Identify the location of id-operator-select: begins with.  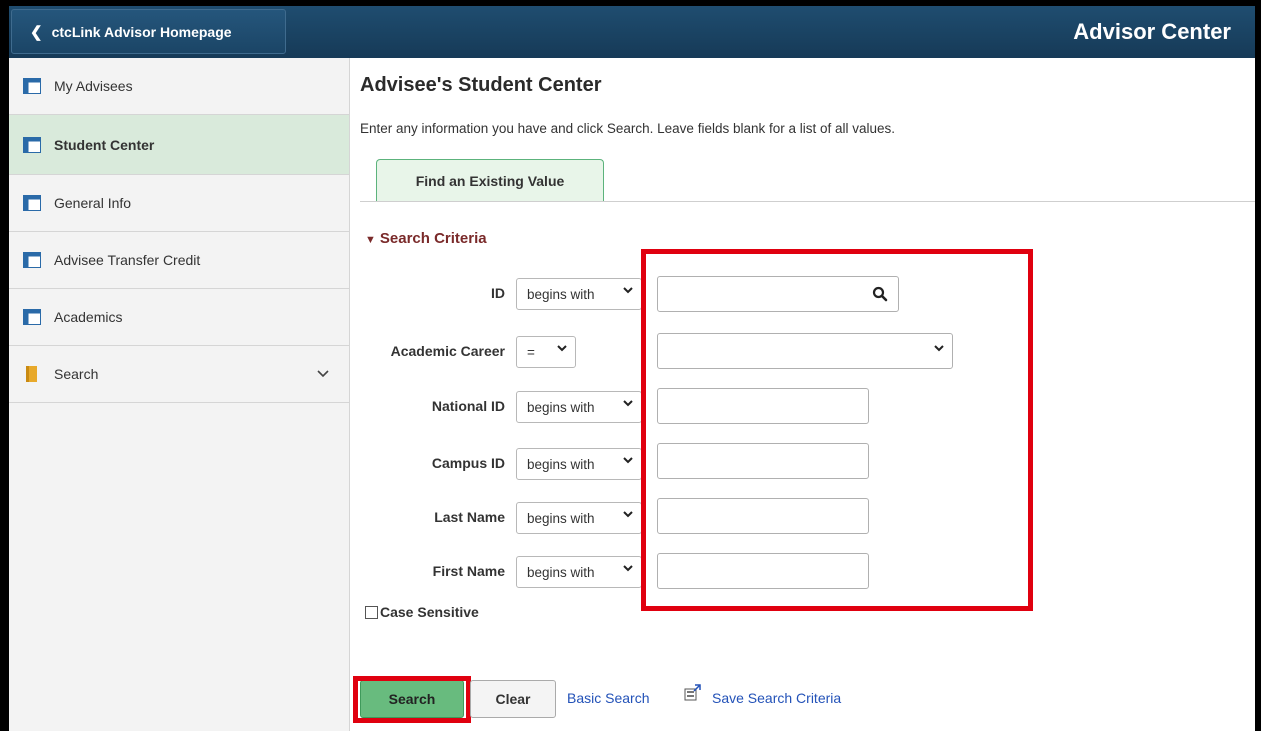
(579, 294).